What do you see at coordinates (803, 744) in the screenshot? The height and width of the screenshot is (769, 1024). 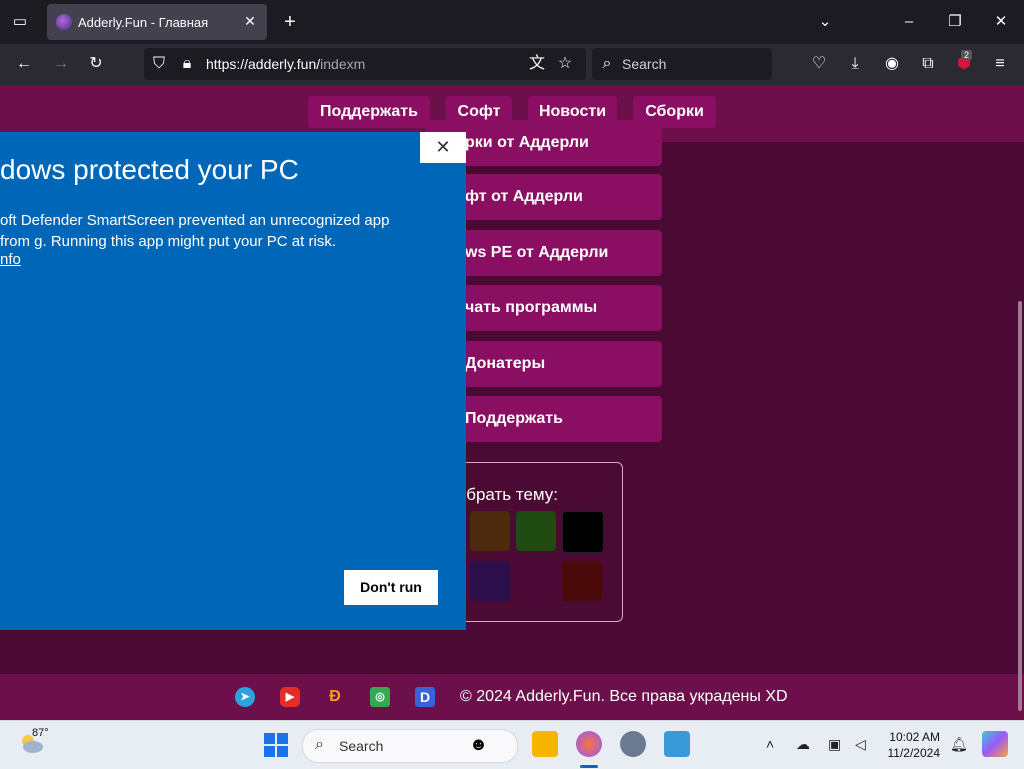 I see `onedrive-icon: ☁` at bounding box center [803, 744].